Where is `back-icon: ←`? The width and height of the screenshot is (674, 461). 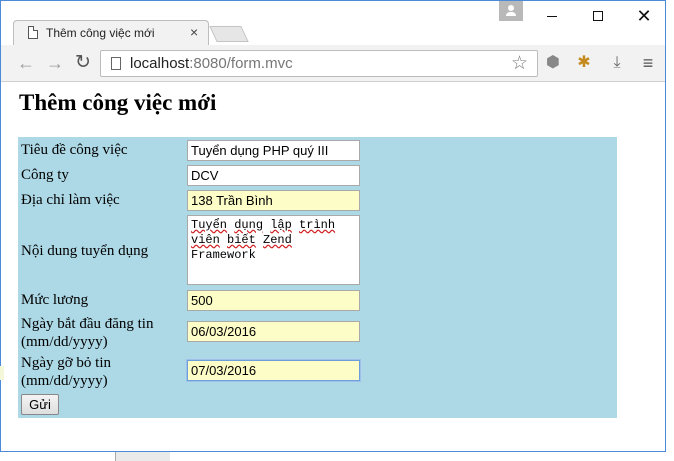
back-icon: ← is located at coordinates (26, 63).